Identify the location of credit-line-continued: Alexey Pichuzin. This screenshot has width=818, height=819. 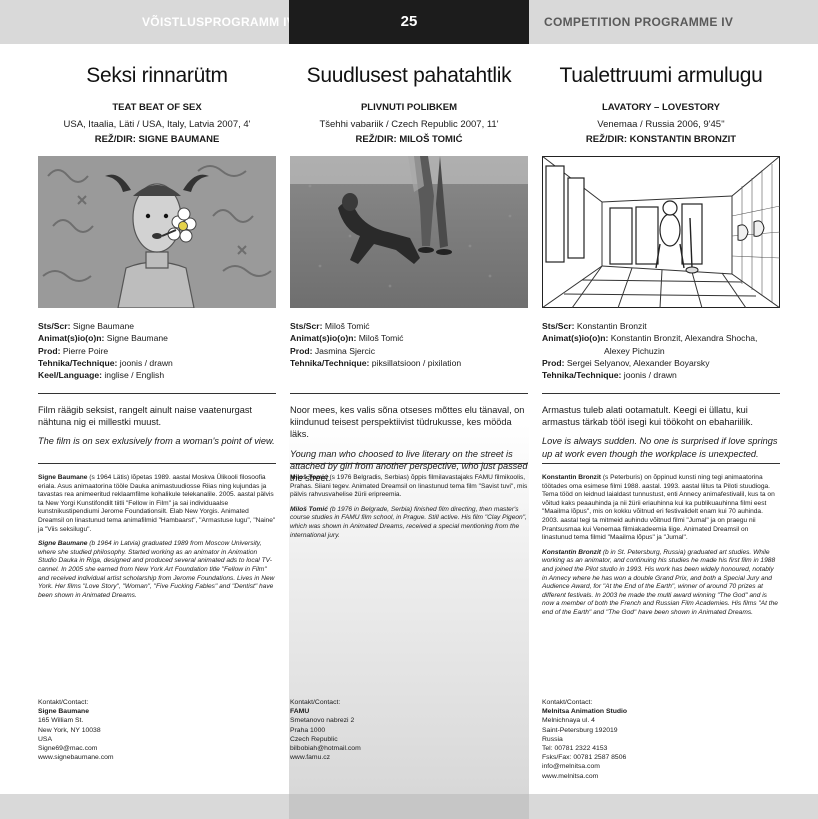
(661, 351).